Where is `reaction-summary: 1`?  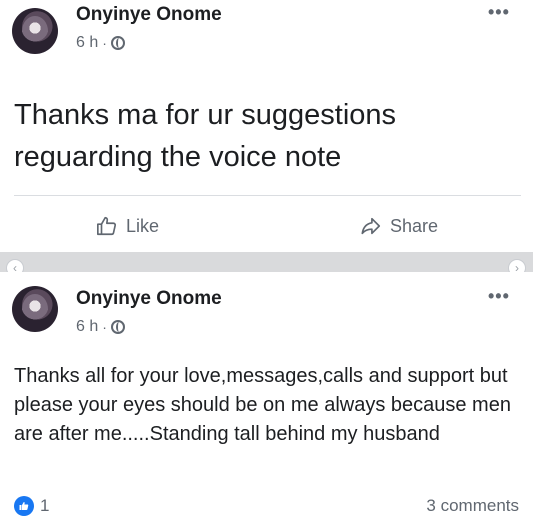 reaction-summary: 1 is located at coordinates (31, 506).